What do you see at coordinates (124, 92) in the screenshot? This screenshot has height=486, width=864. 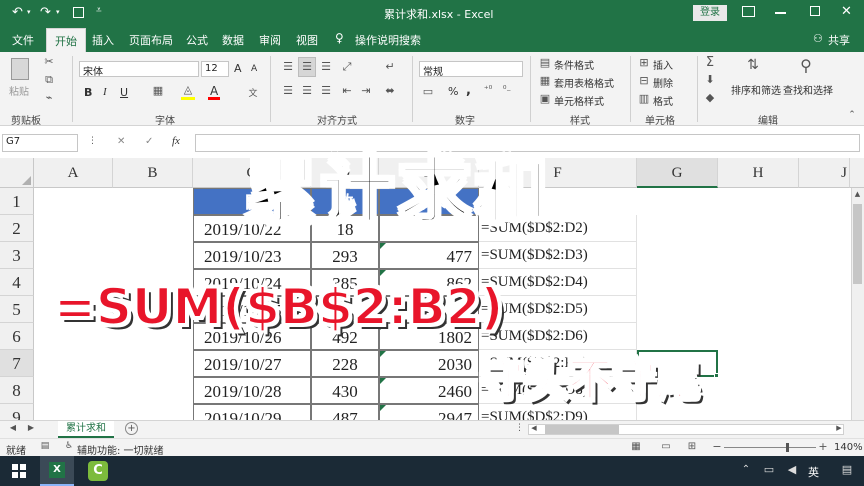 I see `underline-button: U` at bounding box center [124, 92].